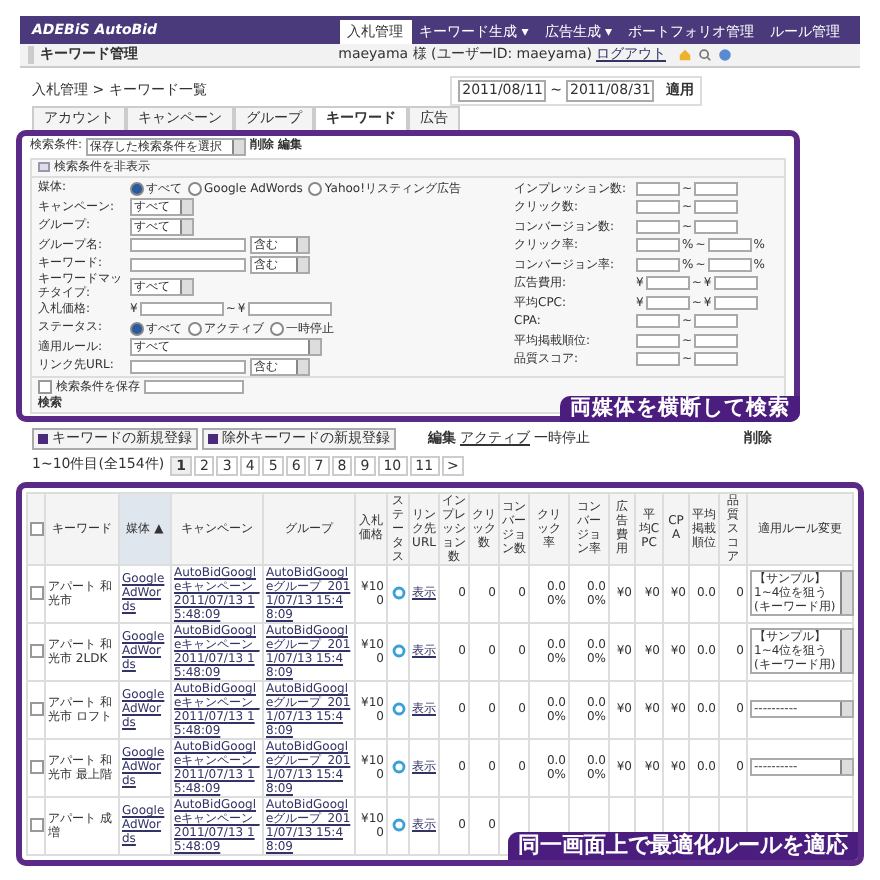 The width and height of the screenshot is (880, 880). I want to click on feature-banner: 両媒体を横断して検索, so click(680, 408).